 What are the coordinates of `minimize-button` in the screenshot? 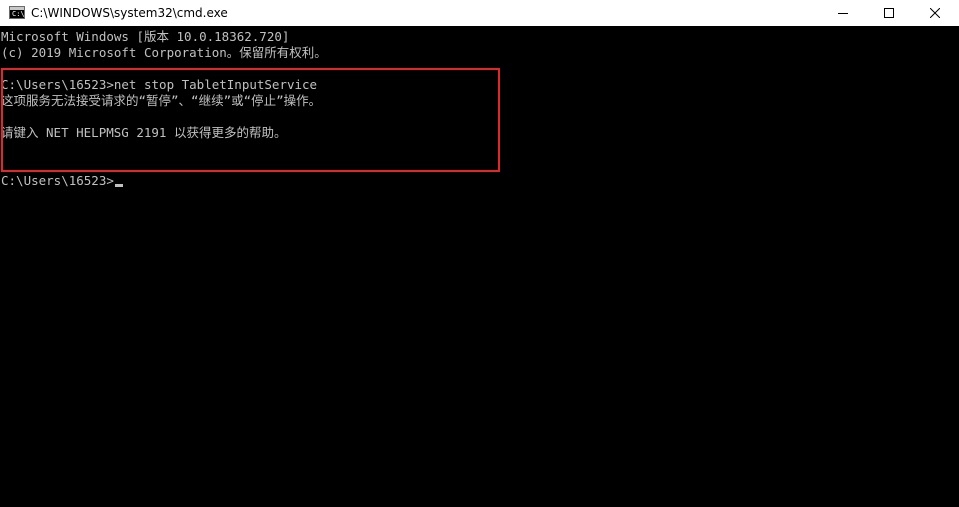 It's located at (843, 13).